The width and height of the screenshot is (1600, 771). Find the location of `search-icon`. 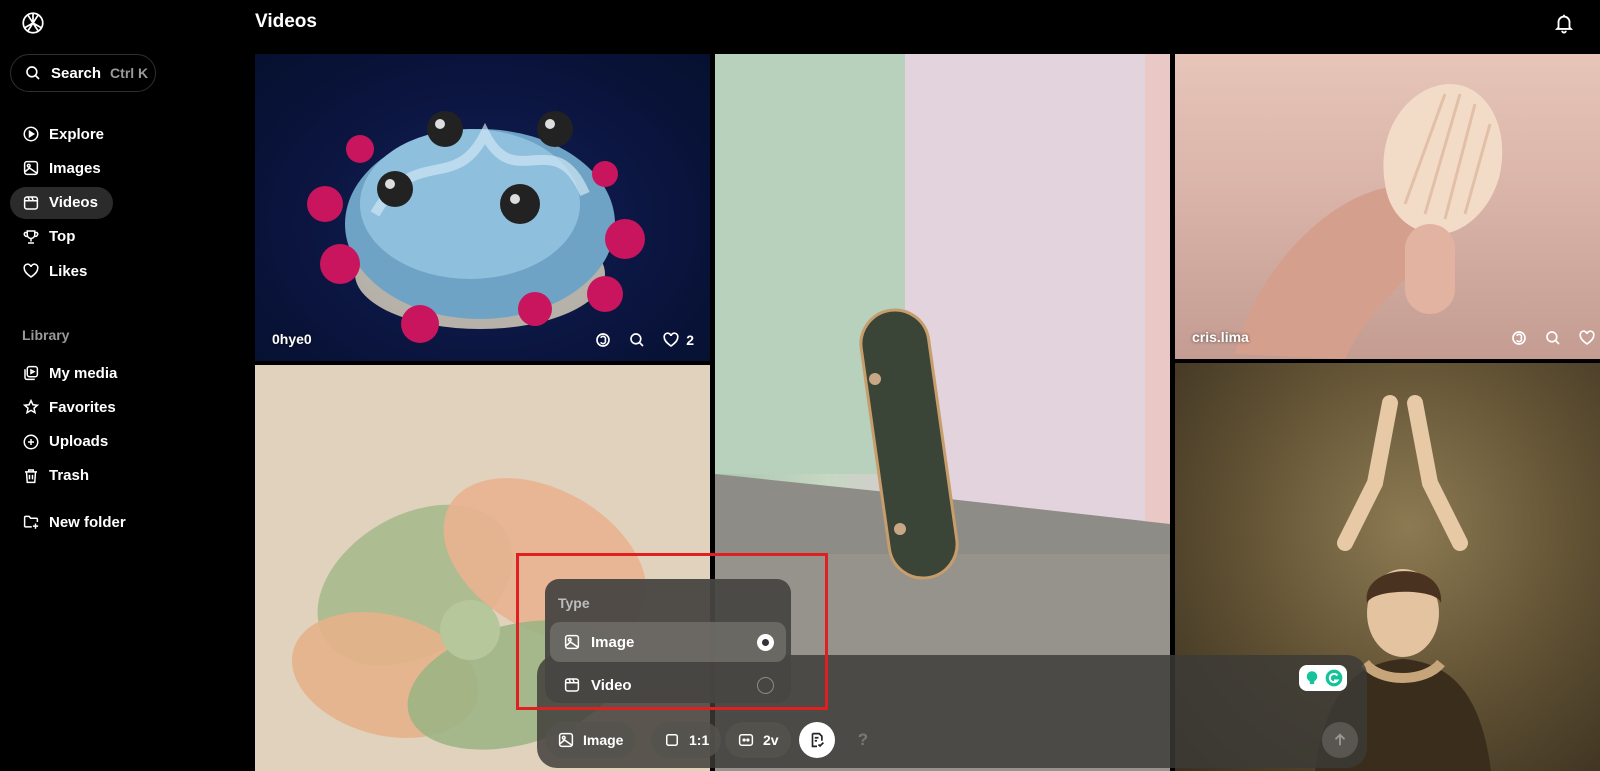

search-icon is located at coordinates (33, 73).